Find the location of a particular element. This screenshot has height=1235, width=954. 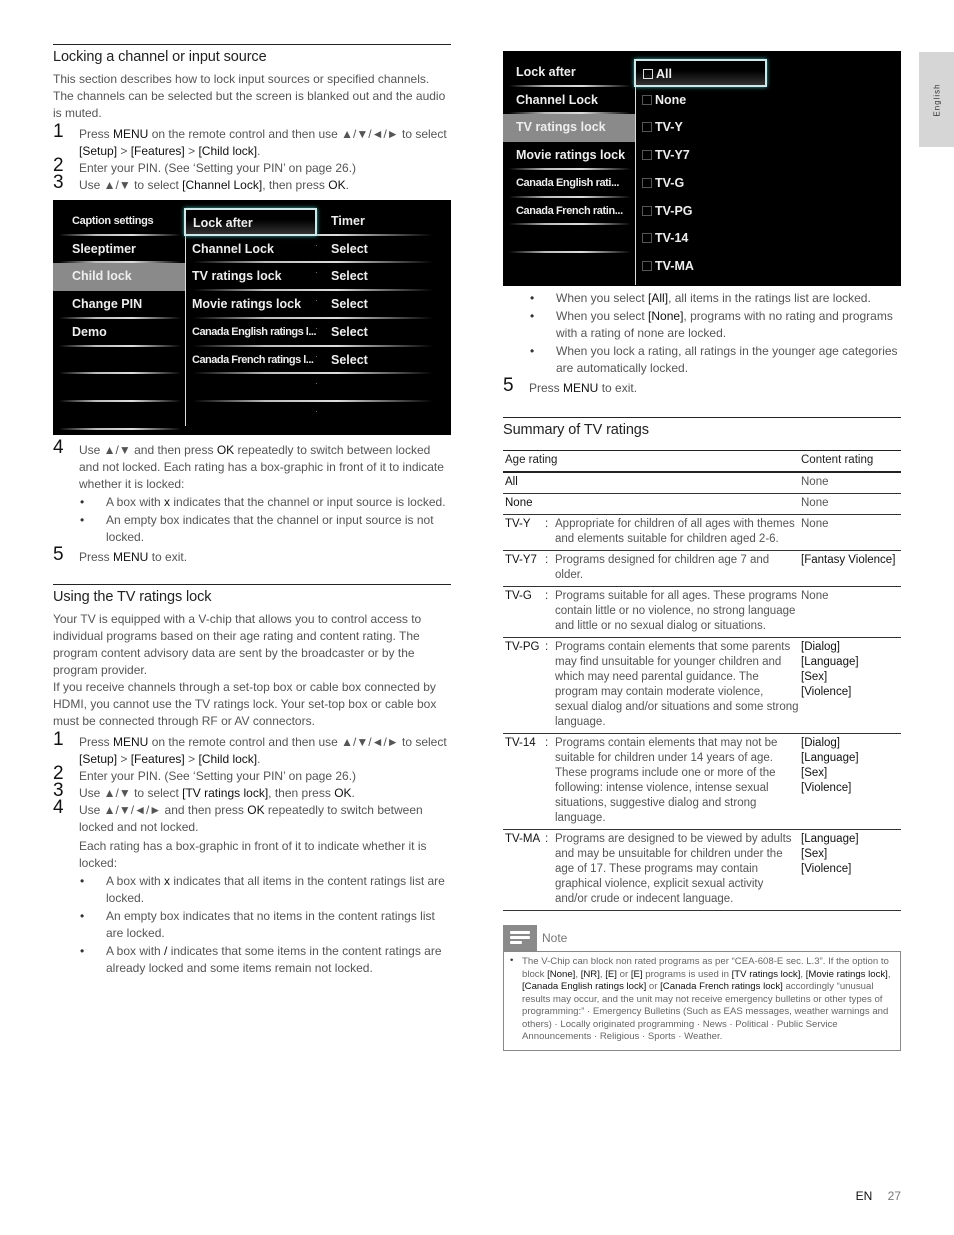

step-item: 5 Press MENU to exit. is located at coordinates (702, 386).